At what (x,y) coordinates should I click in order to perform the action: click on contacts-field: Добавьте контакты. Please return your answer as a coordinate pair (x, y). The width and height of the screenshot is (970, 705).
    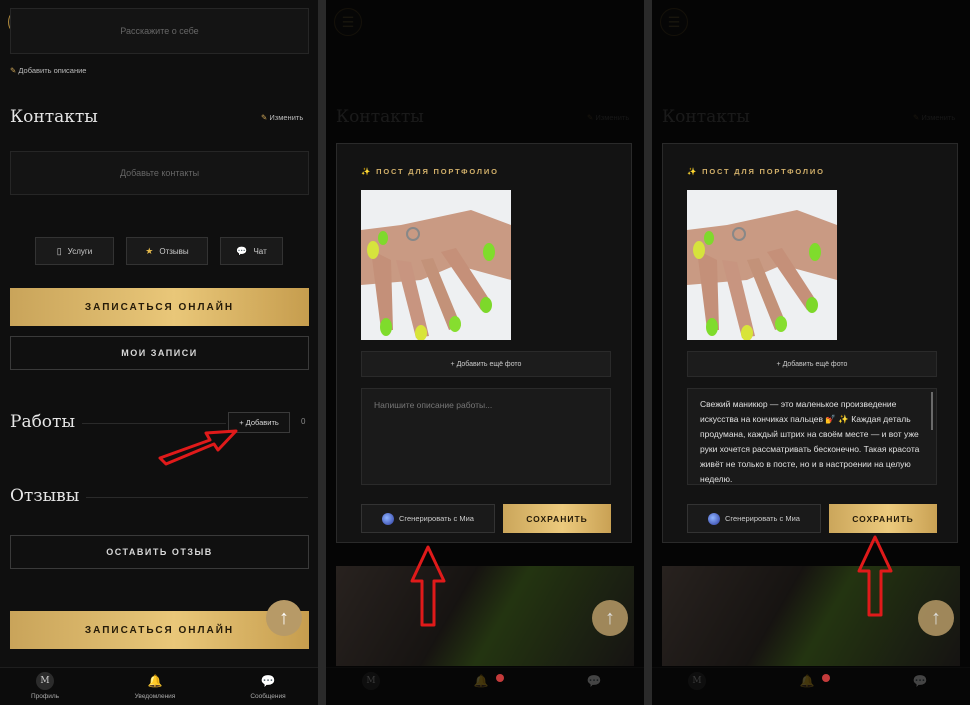
    Looking at the image, I should click on (159, 173).